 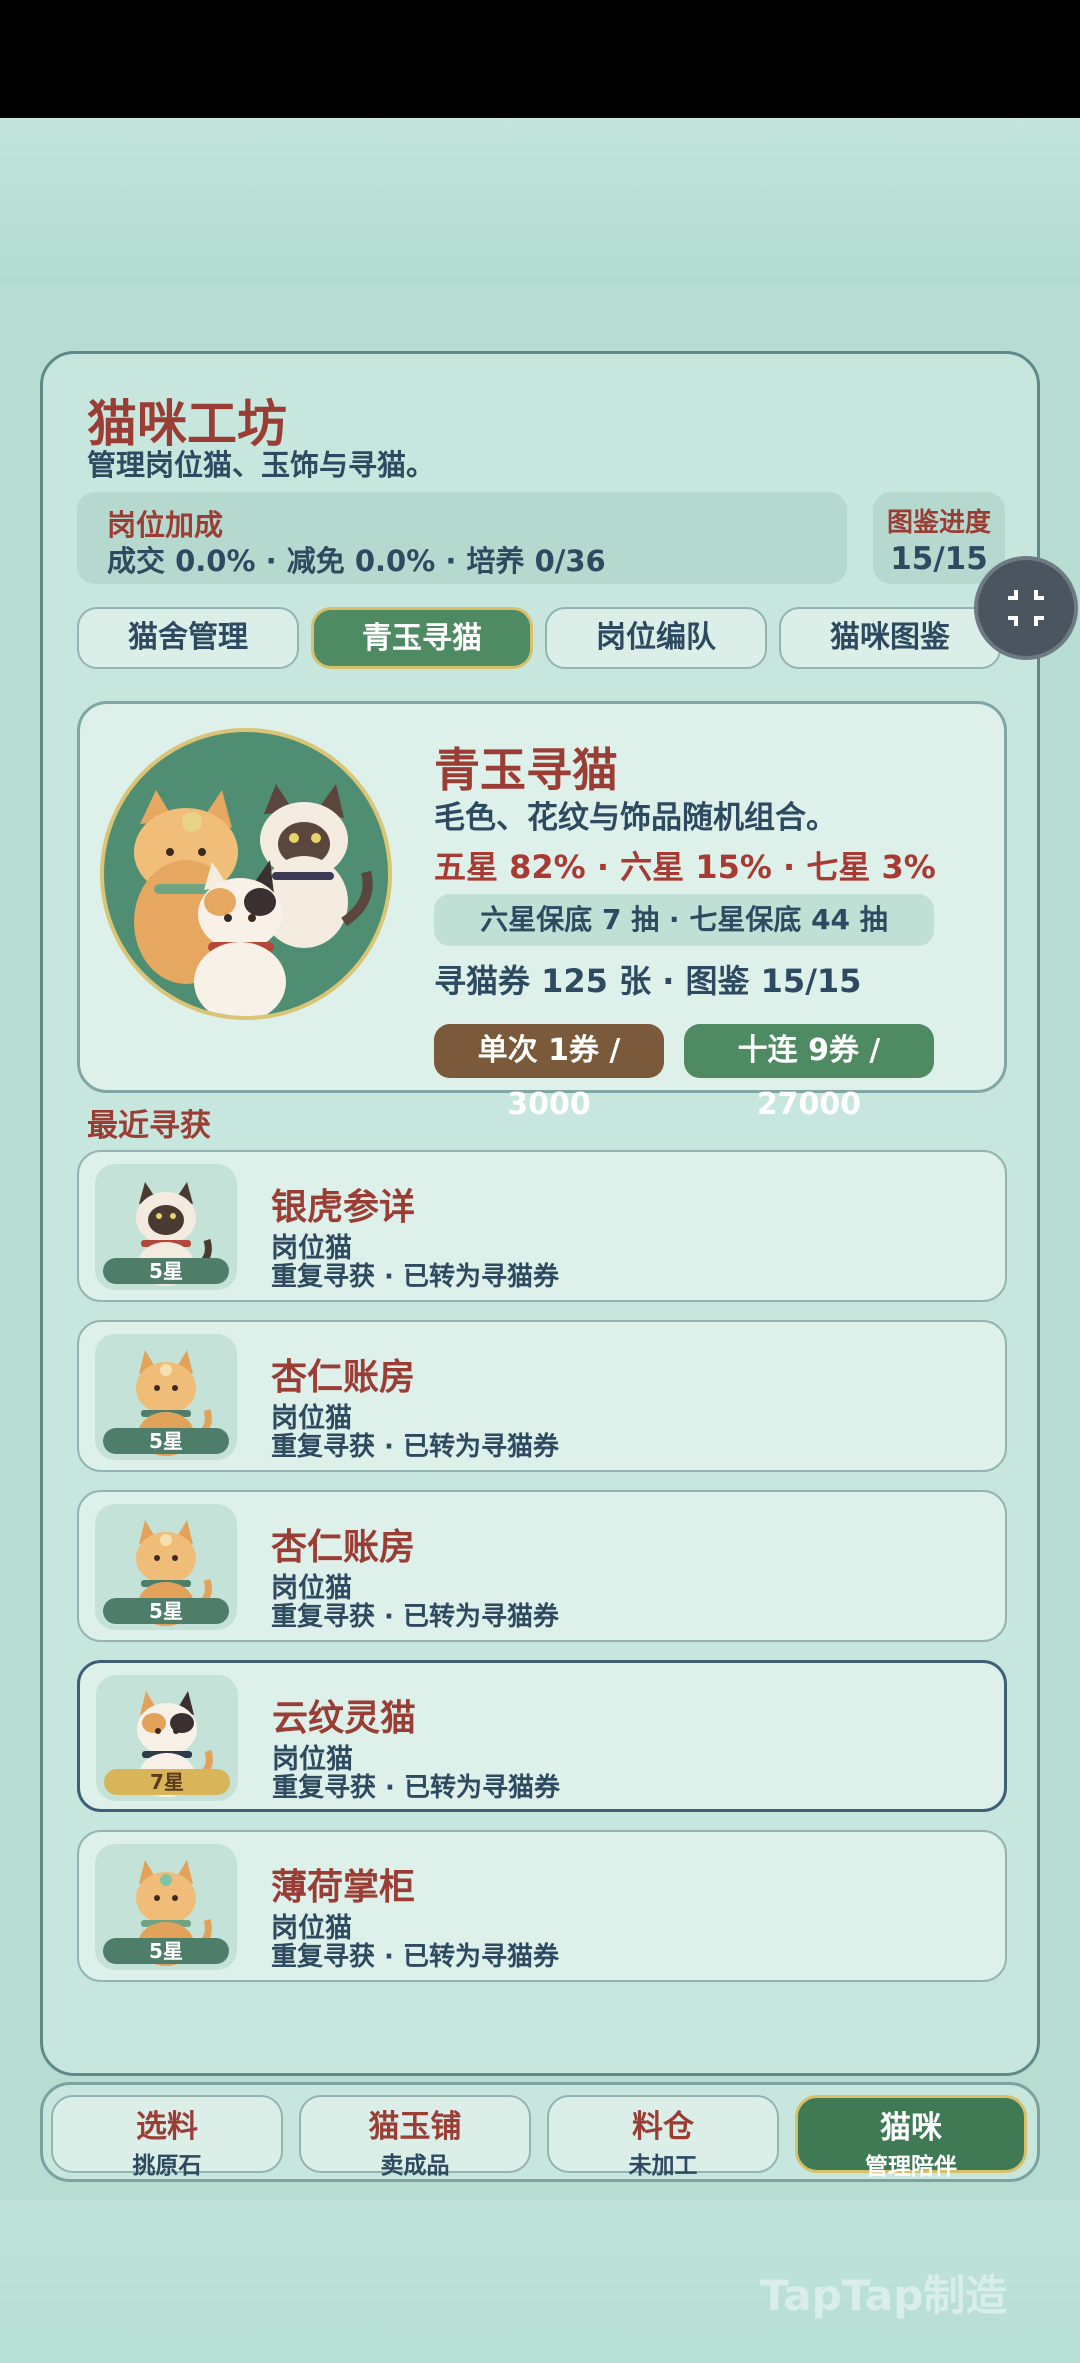 What do you see at coordinates (884, 2295) in the screenshot?
I see `taptap-watermark: TapTap制造` at bounding box center [884, 2295].